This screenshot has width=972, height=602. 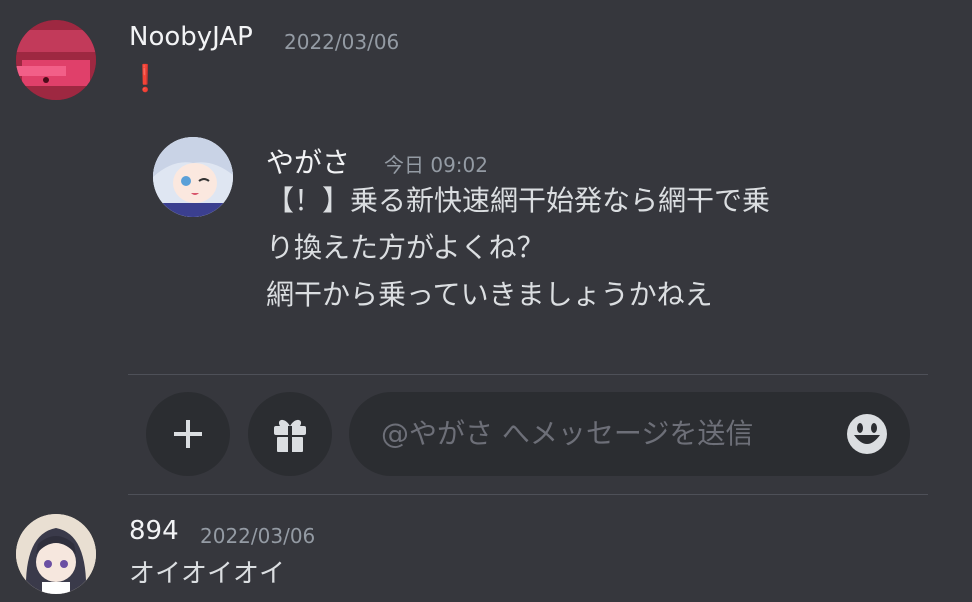 What do you see at coordinates (154, 531) in the screenshot?
I see `username: 894` at bounding box center [154, 531].